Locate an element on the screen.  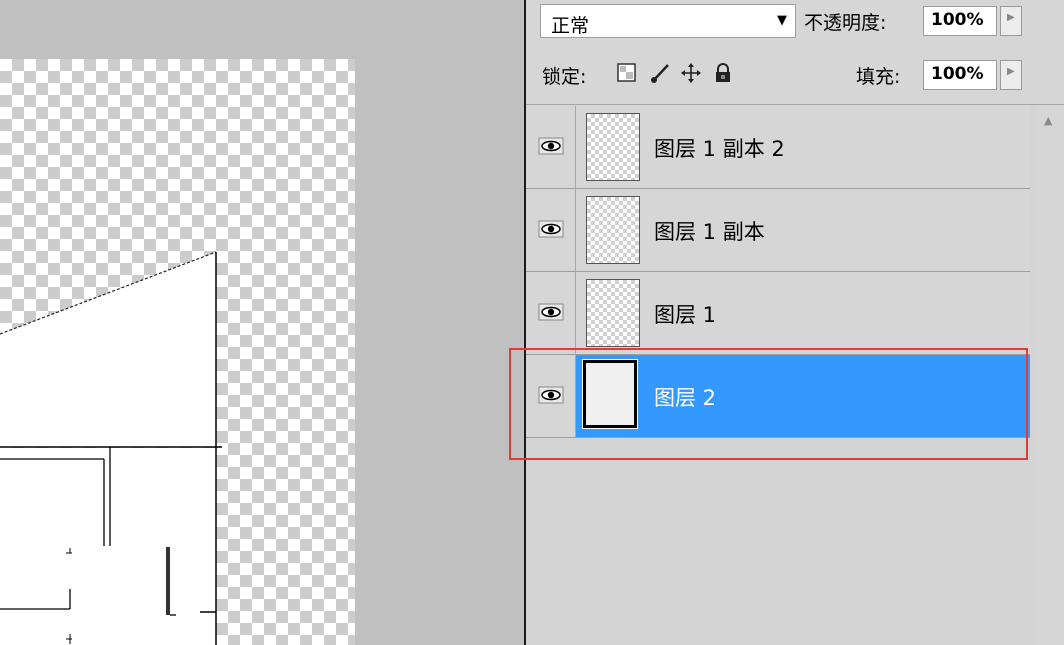
blend-mode-value: 正常 is located at coordinates (570, 26).